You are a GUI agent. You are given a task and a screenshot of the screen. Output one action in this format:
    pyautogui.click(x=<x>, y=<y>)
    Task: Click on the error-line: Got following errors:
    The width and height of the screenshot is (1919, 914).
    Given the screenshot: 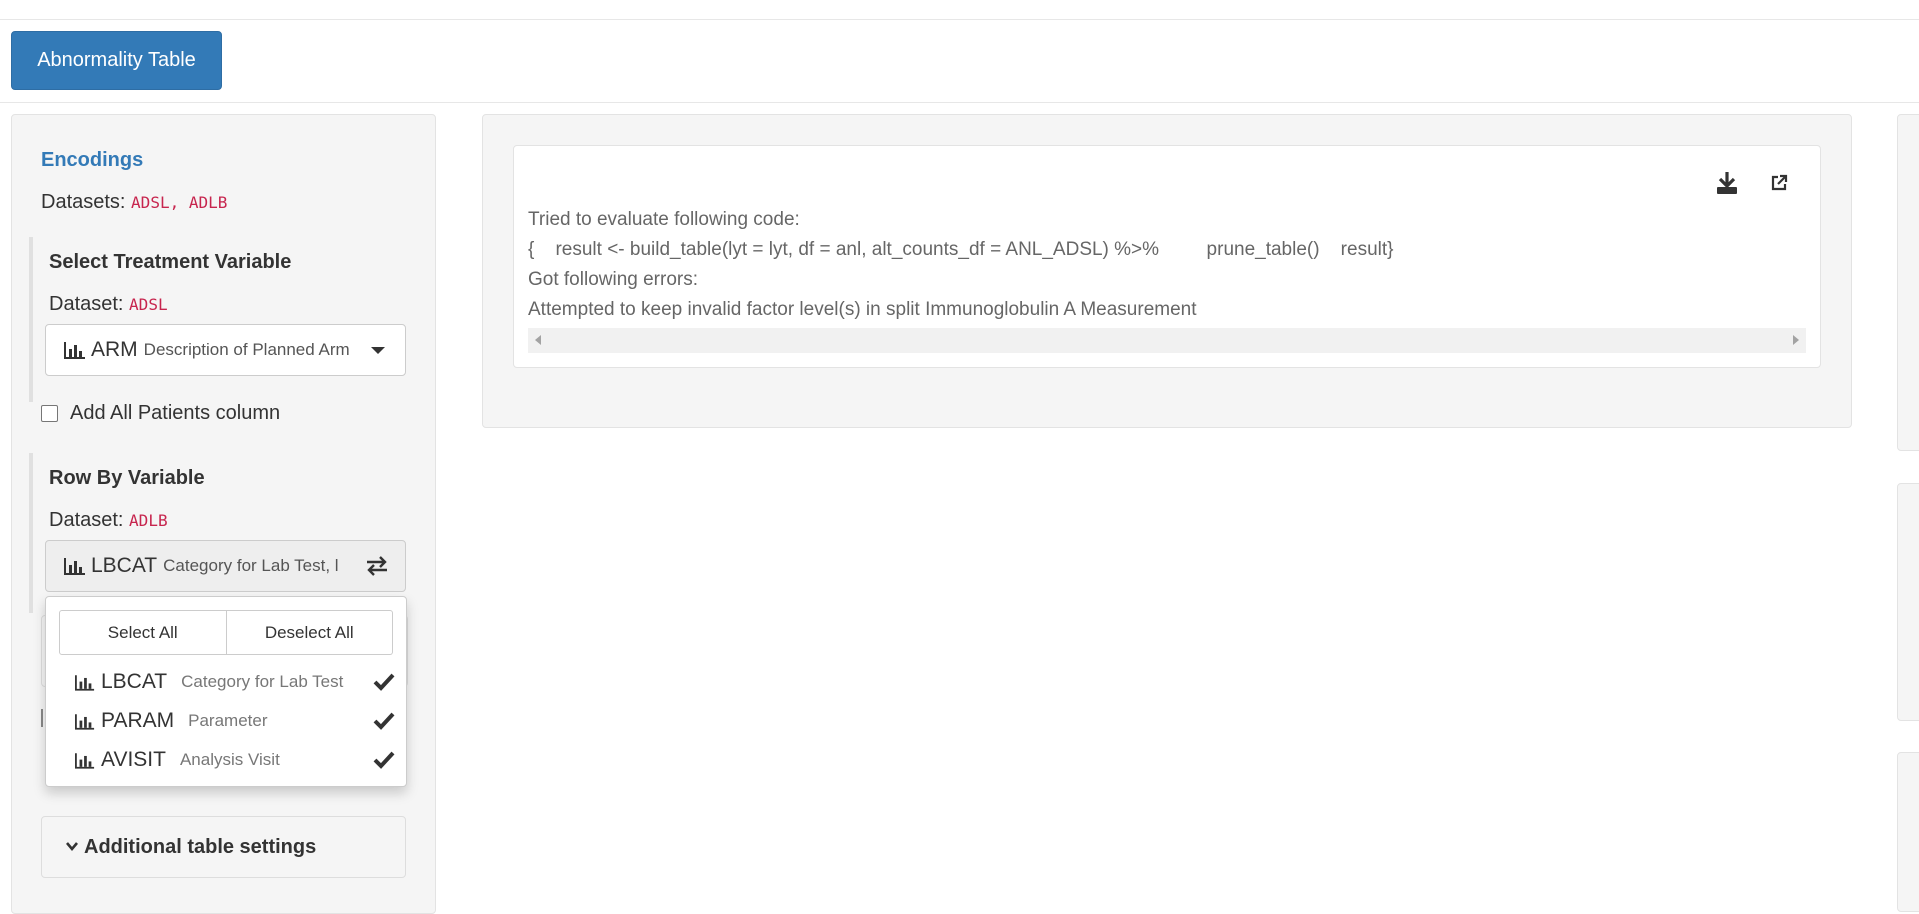 What is the action you would take?
    pyautogui.click(x=613, y=279)
    